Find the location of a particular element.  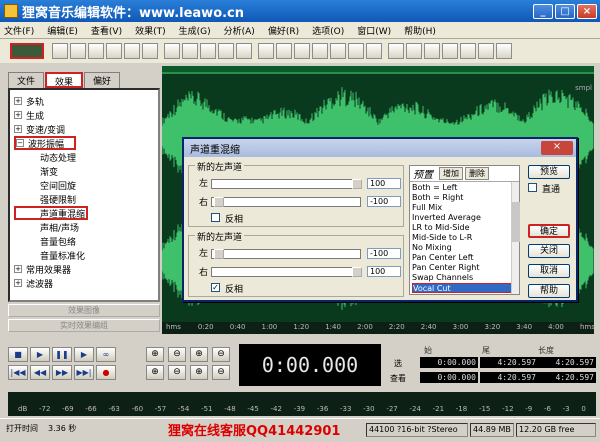

tree-effect-item: 声相/声场 is located at coordinates (84, 227).